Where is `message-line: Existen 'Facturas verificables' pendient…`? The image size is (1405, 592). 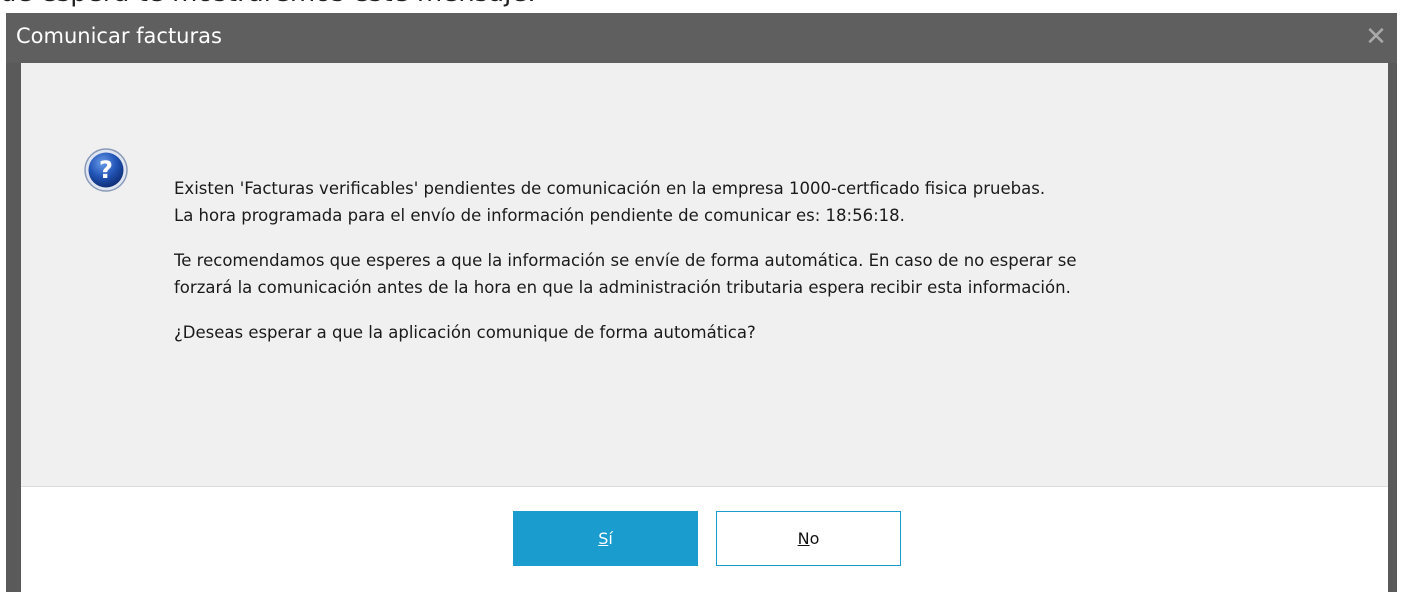 message-line: Existen 'Facturas verificables' pendient… is located at coordinates (610, 188).